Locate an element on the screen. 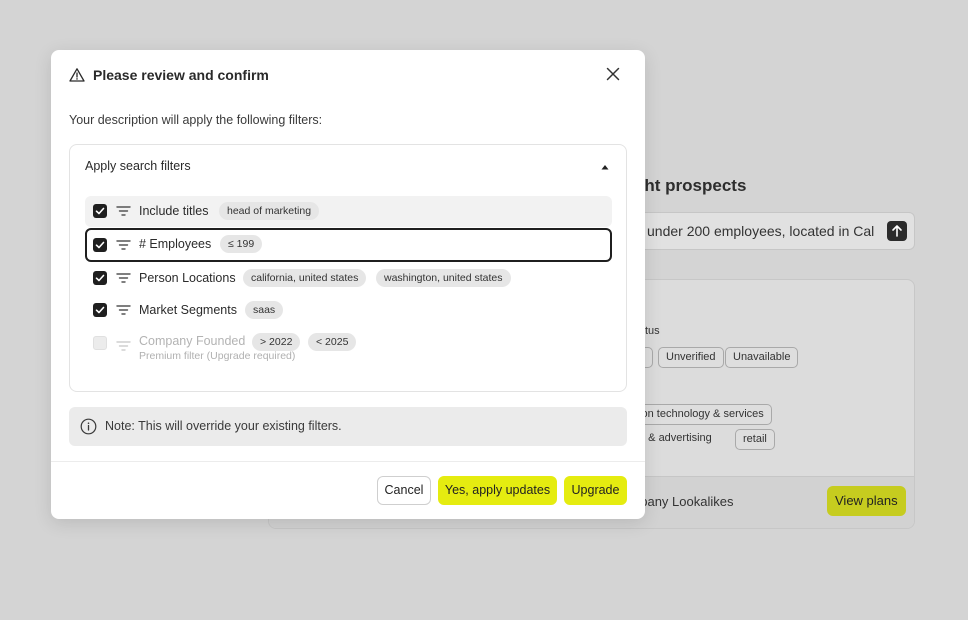 The height and width of the screenshot is (620, 968). arrow-up-icon is located at coordinates (897, 231).